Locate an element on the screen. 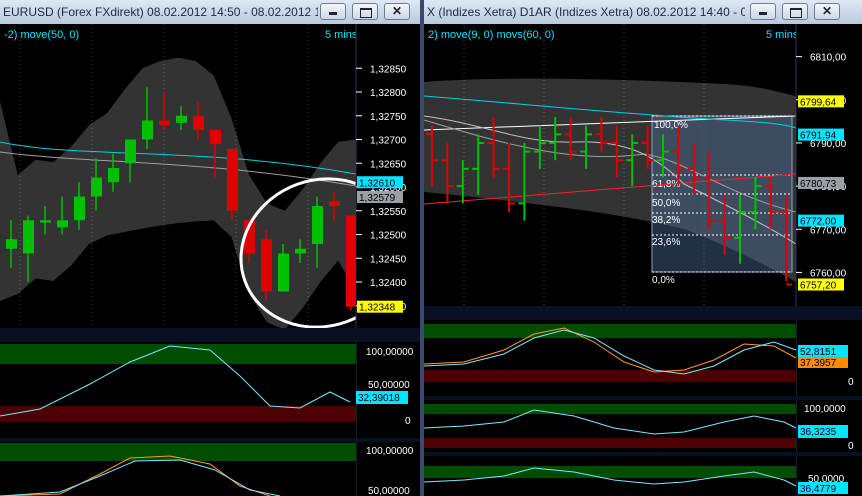 This screenshot has width=862, height=496. right-close-button: ✕ is located at coordinates (827, 11).